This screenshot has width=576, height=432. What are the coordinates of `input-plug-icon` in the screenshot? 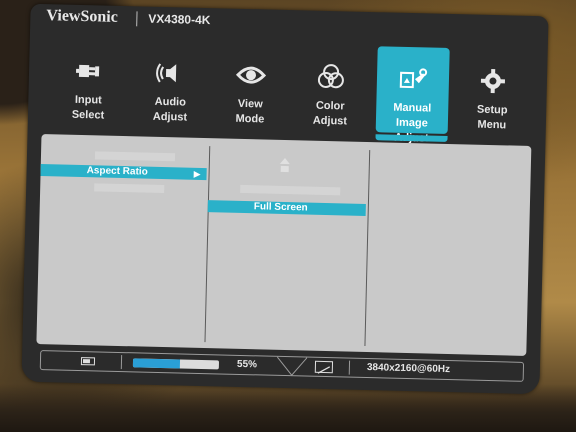 It's located at (89, 74).